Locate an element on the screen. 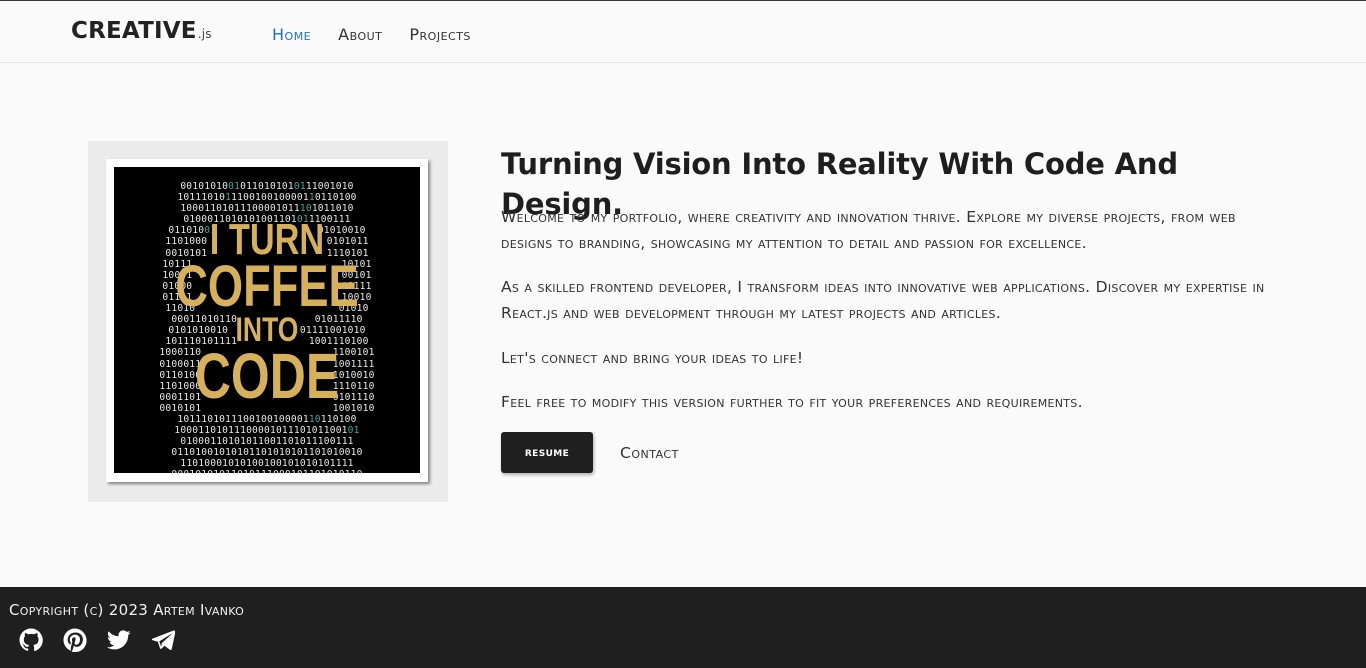  logo-name: CREATIVE is located at coordinates (134, 31).